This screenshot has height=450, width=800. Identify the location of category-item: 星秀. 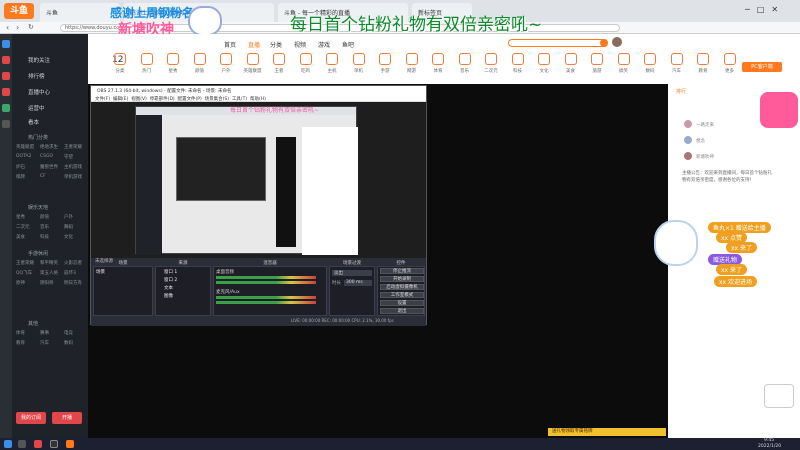
(173, 67).